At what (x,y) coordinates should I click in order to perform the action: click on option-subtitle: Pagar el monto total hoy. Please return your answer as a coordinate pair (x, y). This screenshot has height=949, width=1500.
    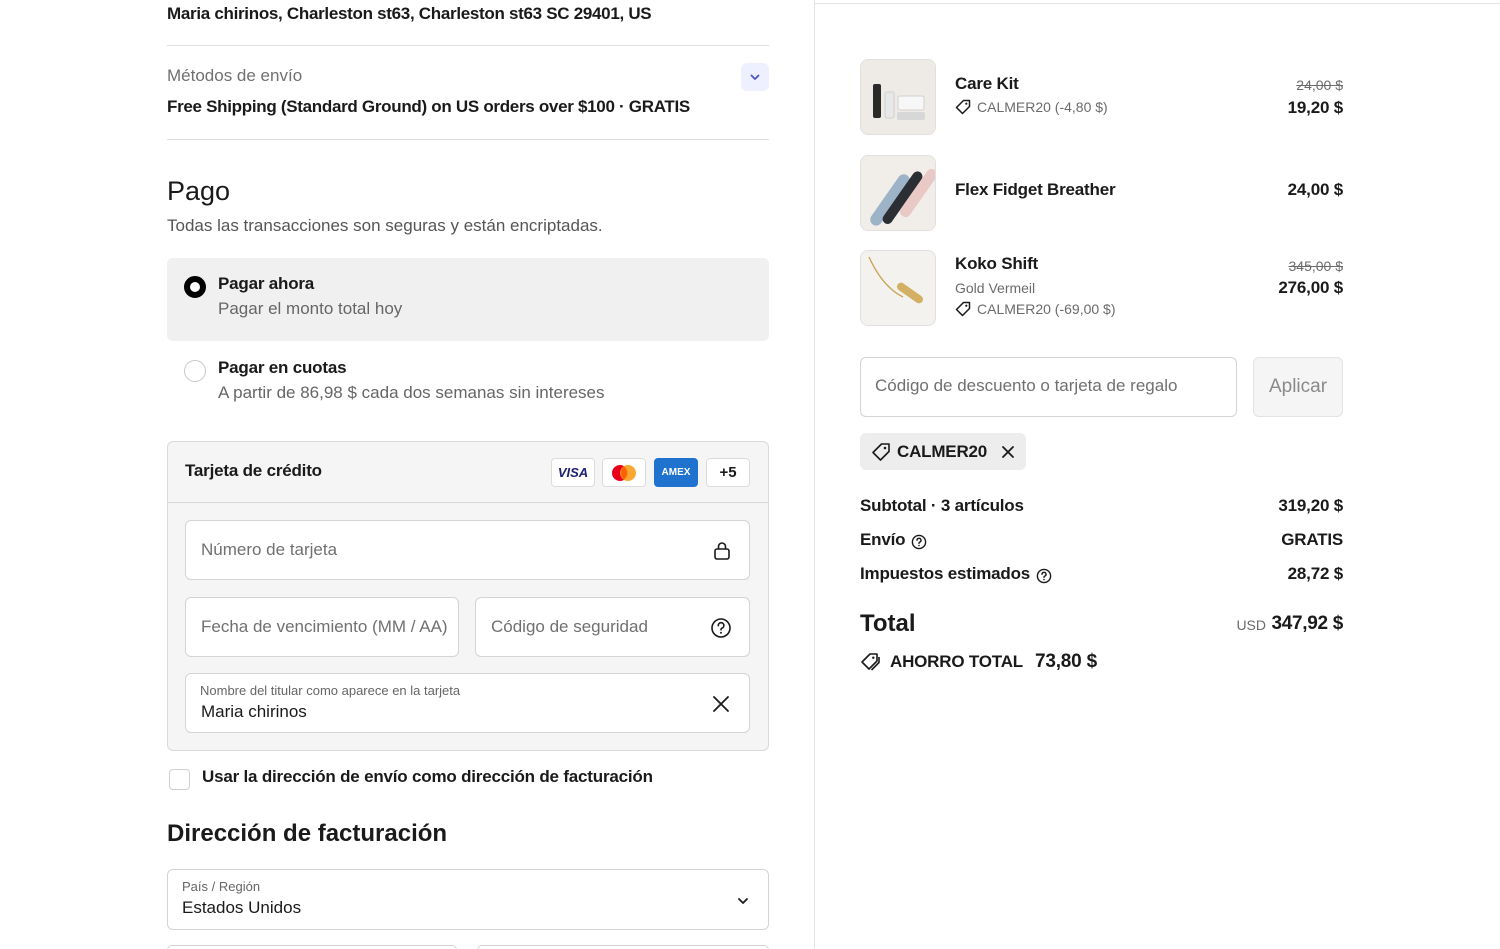
    Looking at the image, I should click on (310, 308).